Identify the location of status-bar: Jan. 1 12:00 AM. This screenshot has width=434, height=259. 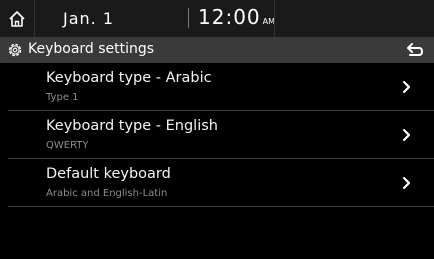
(217, 18).